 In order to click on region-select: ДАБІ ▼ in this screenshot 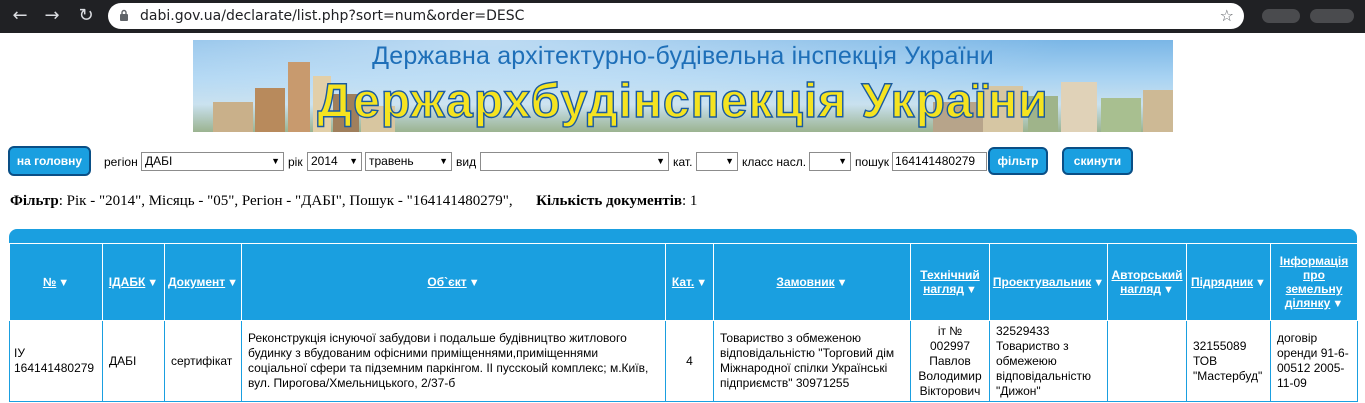, I will do `click(212, 161)`.